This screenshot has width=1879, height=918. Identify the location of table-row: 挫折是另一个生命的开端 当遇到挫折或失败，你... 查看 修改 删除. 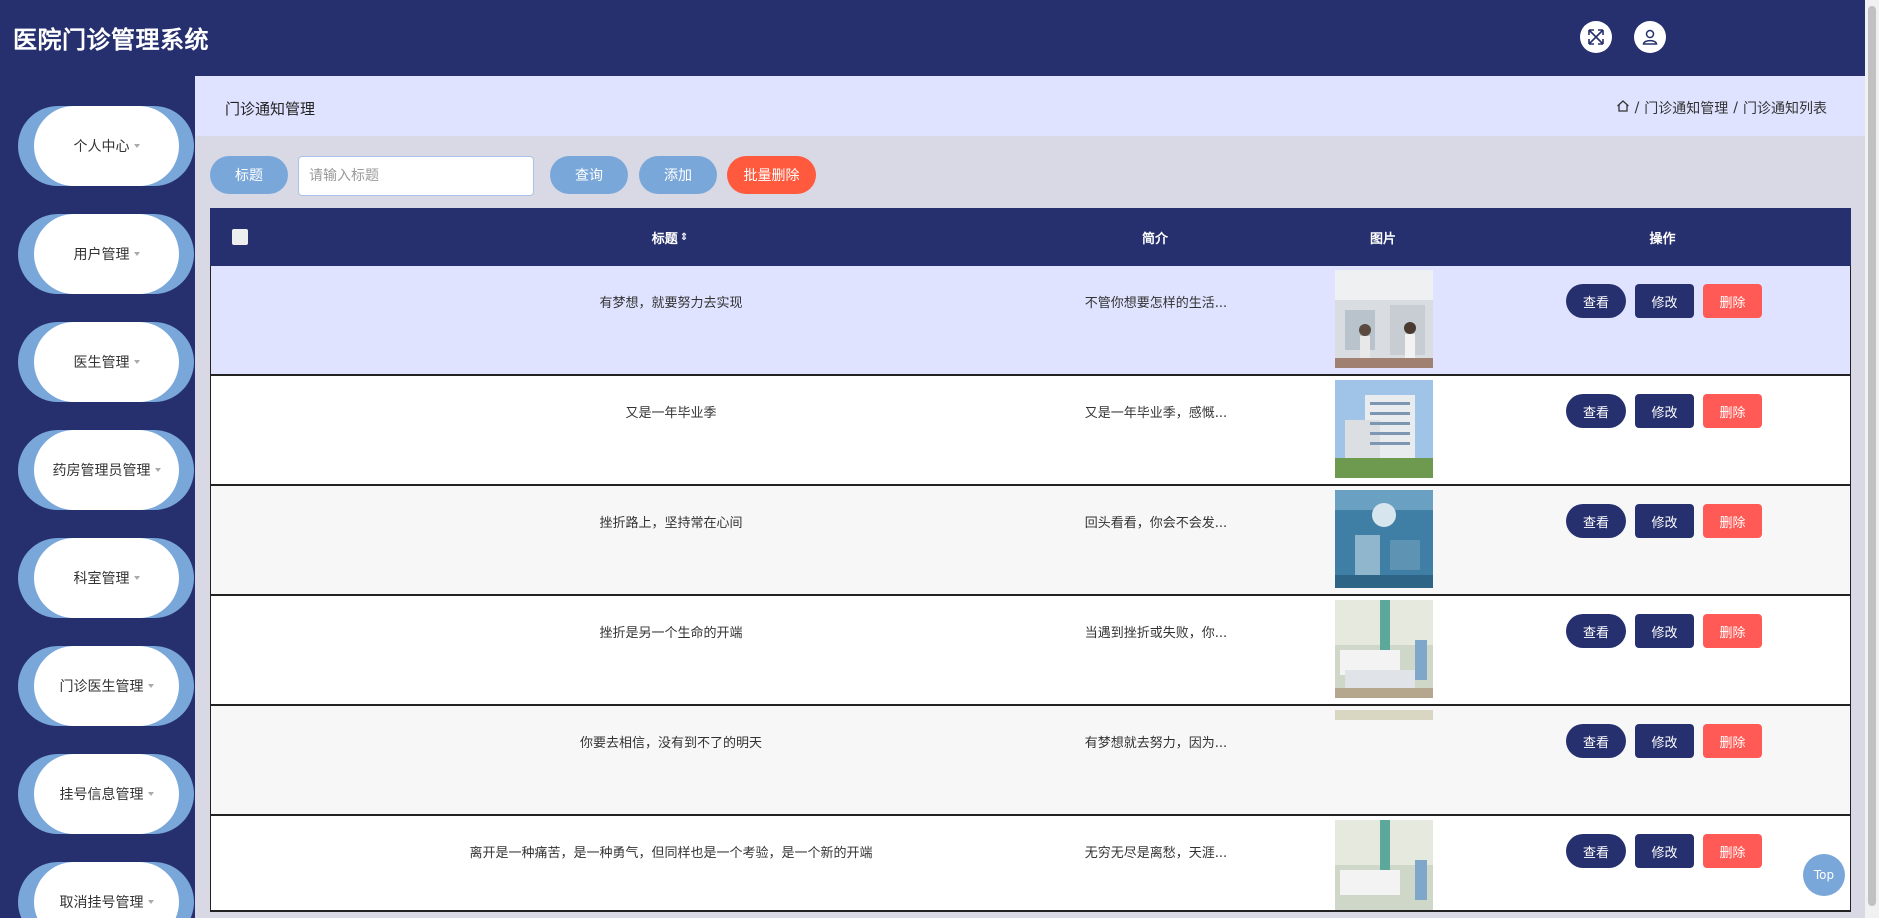
(1030, 651).